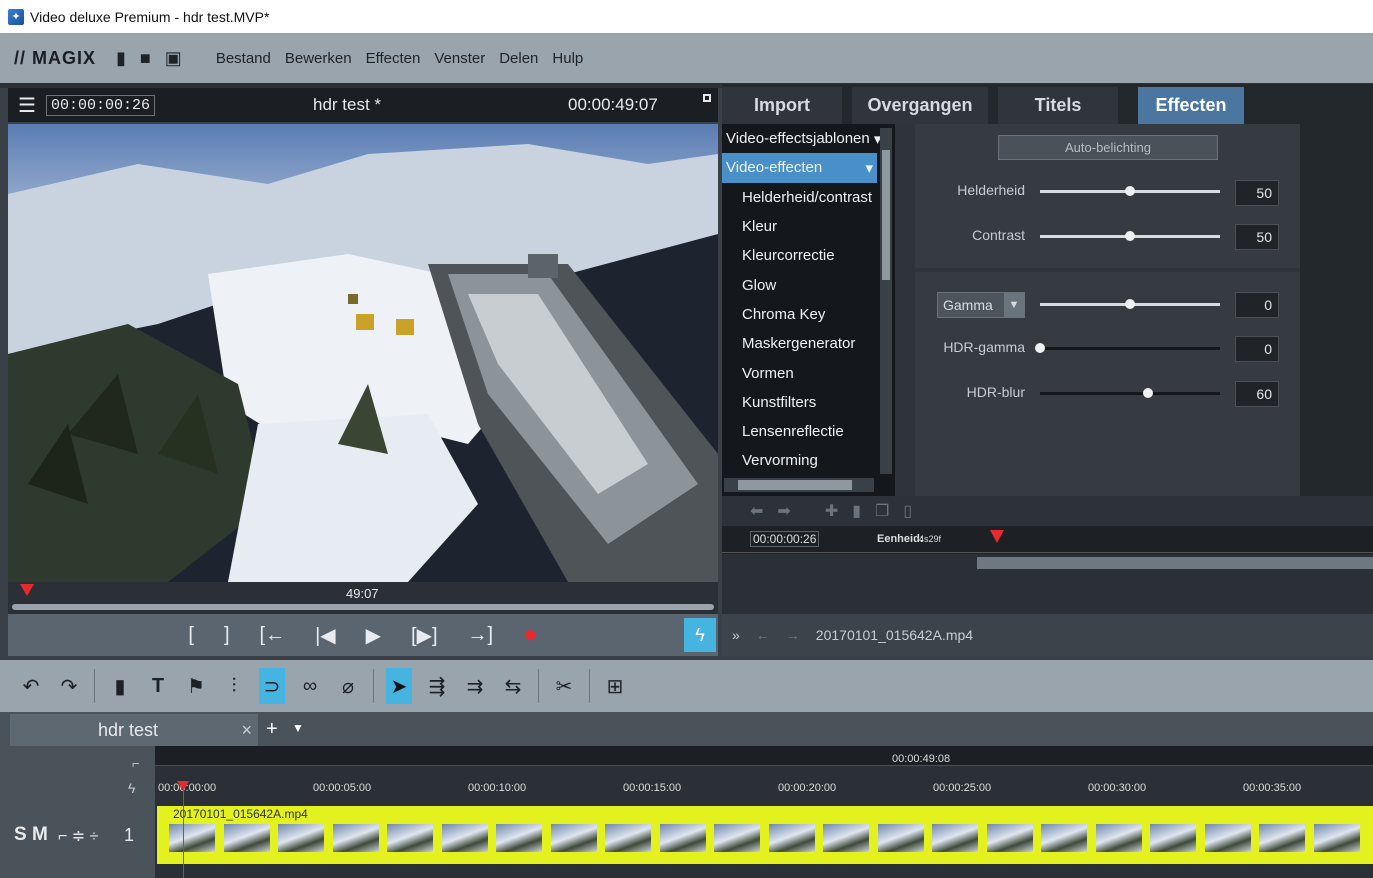  I want to click on contrast-slider-knob, so click(1130, 236).